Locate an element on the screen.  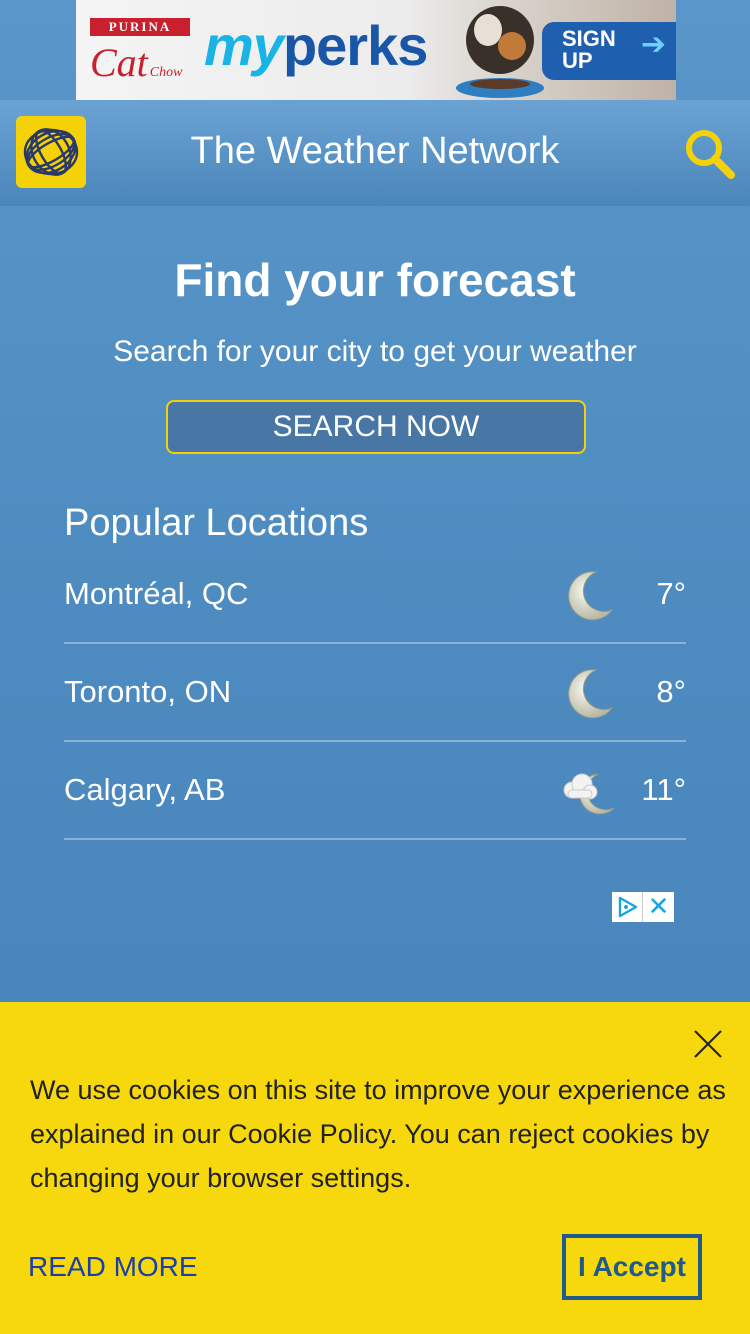
close-icon is located at coordinates (708, 1044).